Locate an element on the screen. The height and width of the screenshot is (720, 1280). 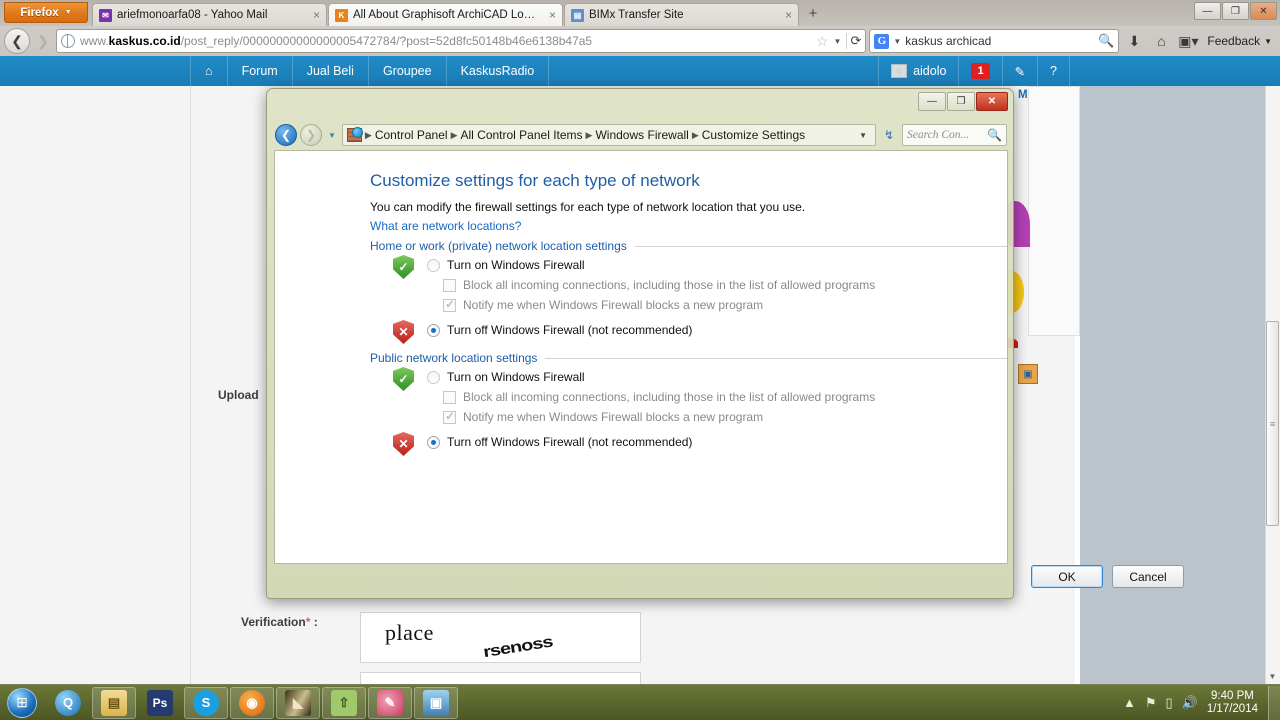
history-dropdown-icon: ▼ is located at coordinates (332, 135).